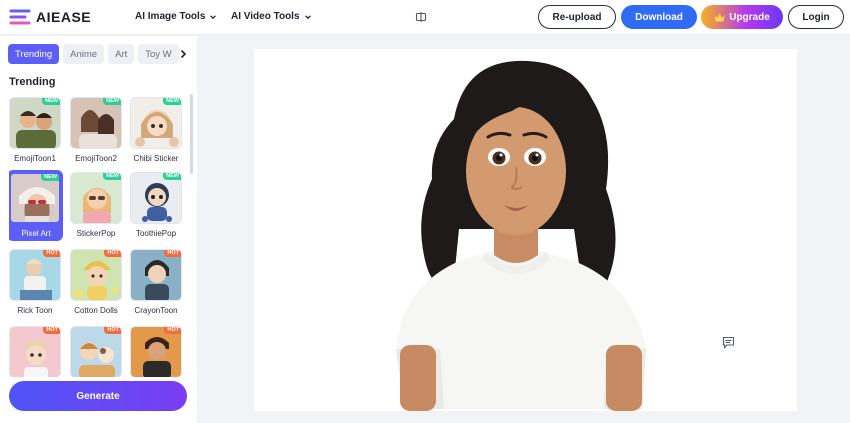  Describe the element at coordinates (156, 158) in the screenshot. I see `style-label: Chibi Sticker` at that location.